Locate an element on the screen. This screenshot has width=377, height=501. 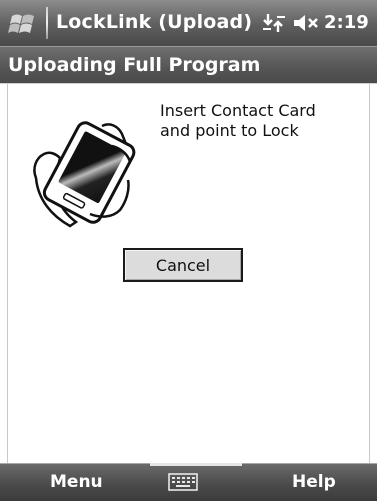
input-panel-tab-highlight is located at coordinates (196, 464).